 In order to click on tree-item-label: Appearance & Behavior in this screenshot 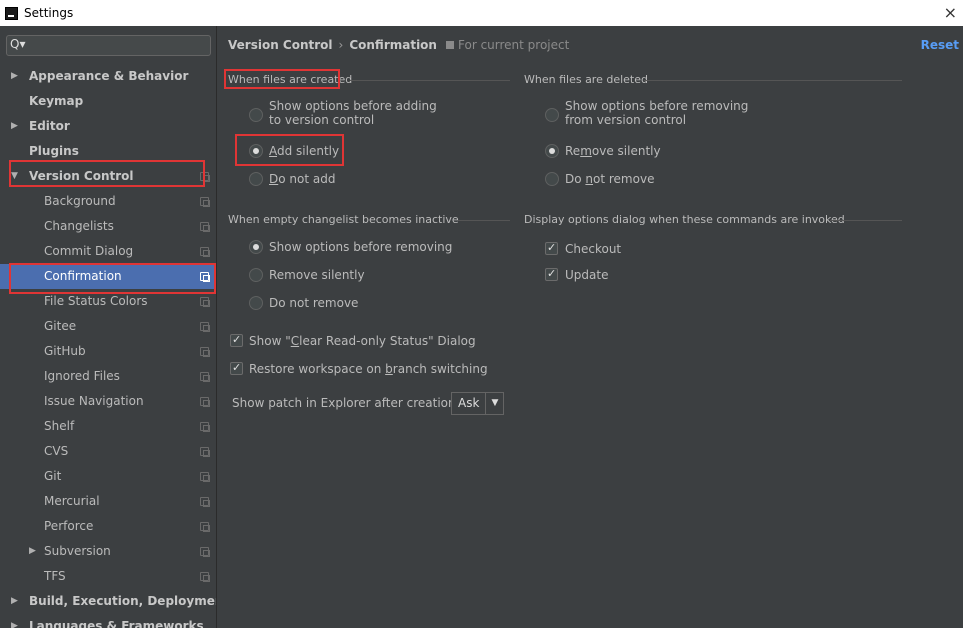, I will do `click(109, 76)`.